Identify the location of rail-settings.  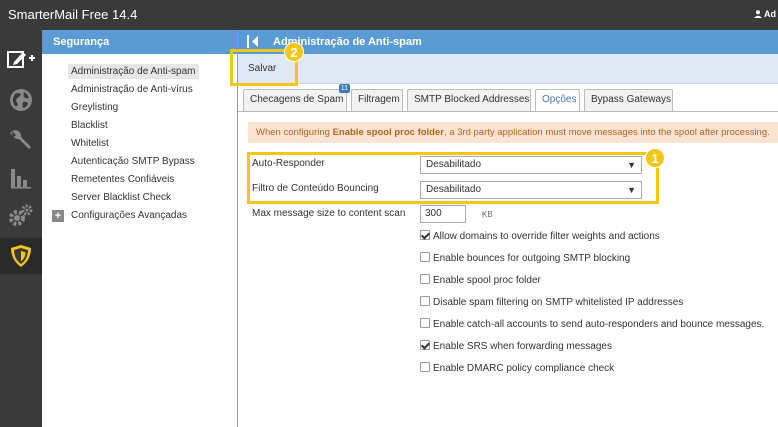
(21, 140).